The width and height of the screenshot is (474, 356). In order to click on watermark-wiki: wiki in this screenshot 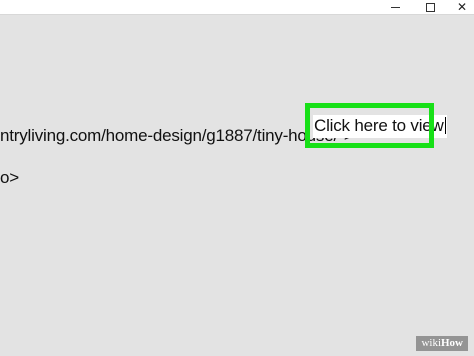, I will do `click(431, 343)`.